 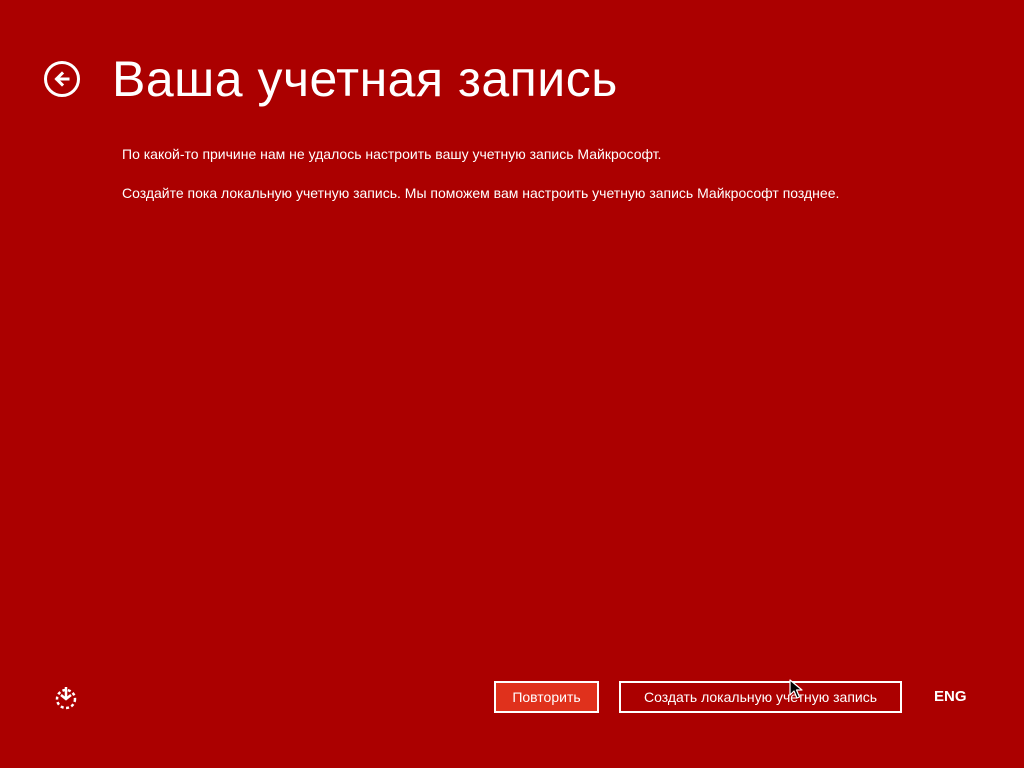 I want to click on page-title: Ваша учетная запись, so click(x=365, y=79).